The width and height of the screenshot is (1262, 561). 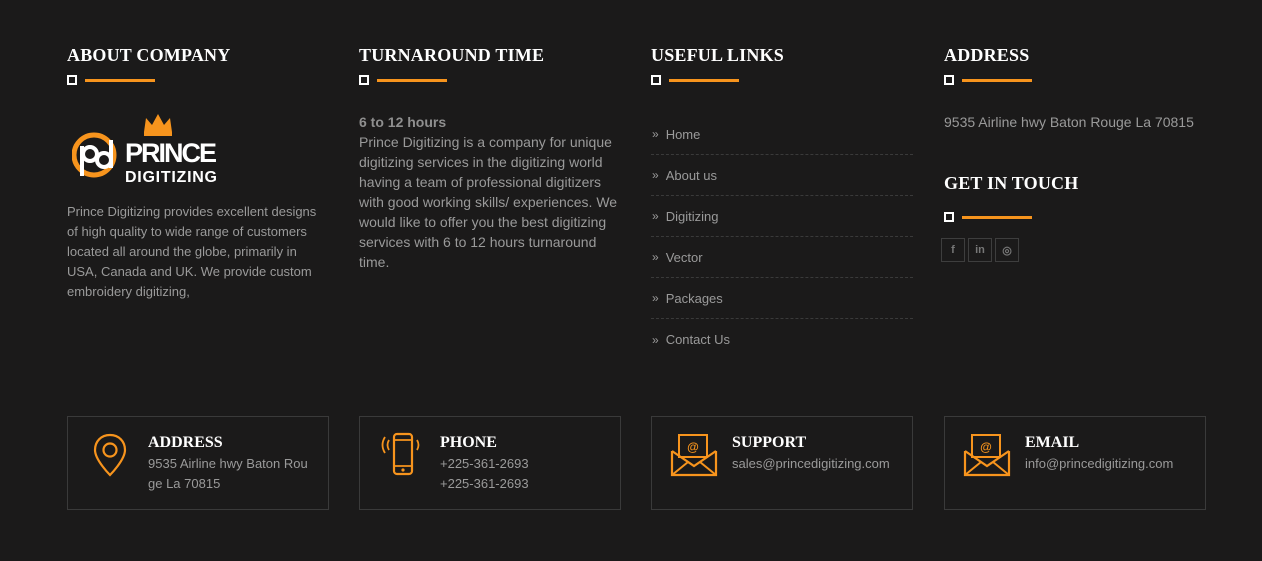 What do you see at coordinates (782, 339) in the screenshot?
I see `link-contact-us: » Contact Us` at bounding box center [782, 339].